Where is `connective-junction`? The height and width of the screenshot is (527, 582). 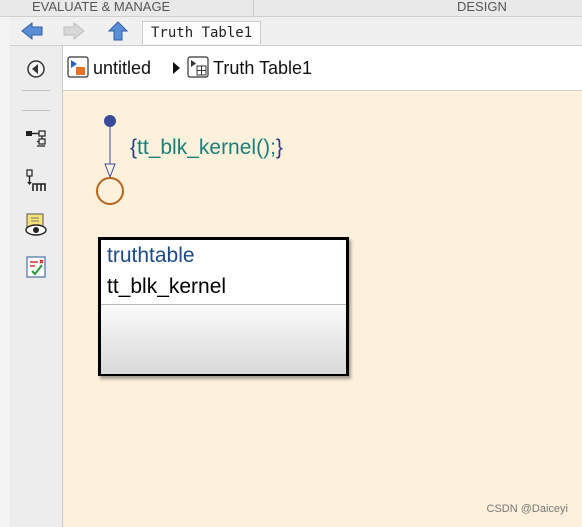 connective-junction is located at coordinates (110, 191).